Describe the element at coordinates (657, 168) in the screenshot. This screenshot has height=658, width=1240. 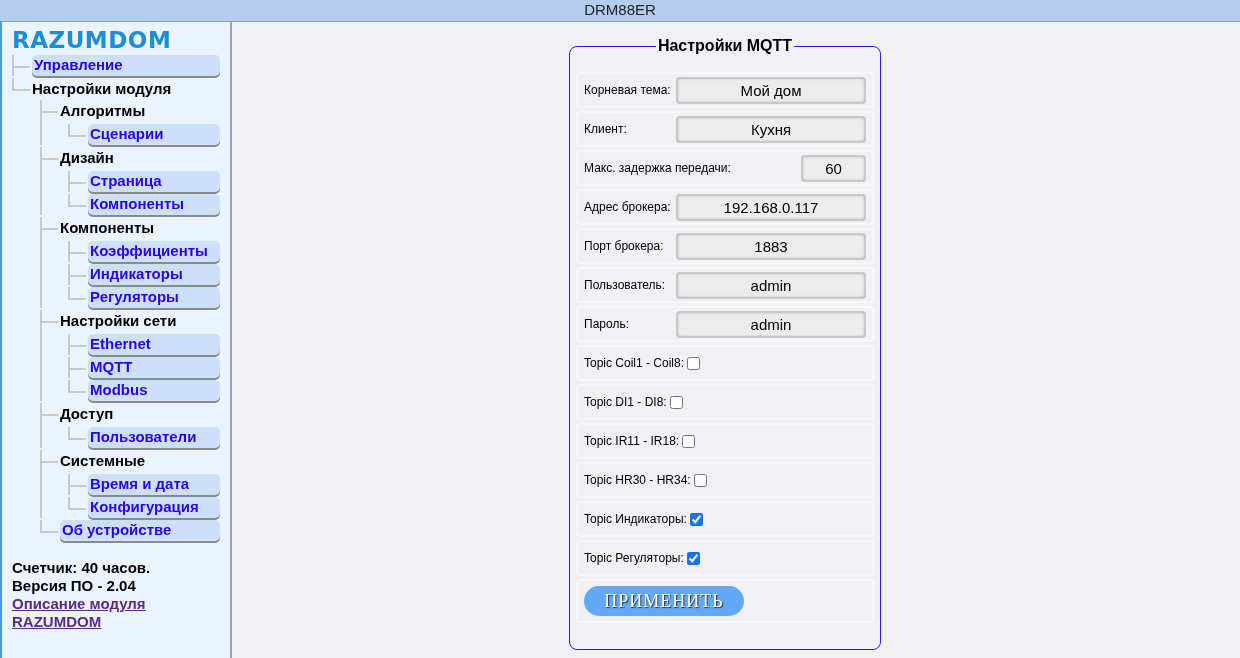
I see `field-label: Макс. задержка передачи:` at that location.